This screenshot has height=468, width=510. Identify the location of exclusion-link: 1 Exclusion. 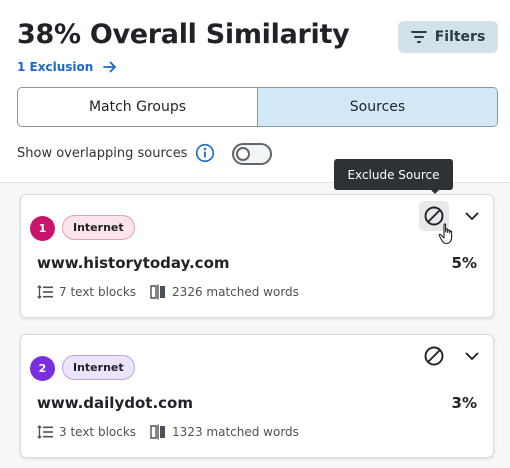
(67, 67).